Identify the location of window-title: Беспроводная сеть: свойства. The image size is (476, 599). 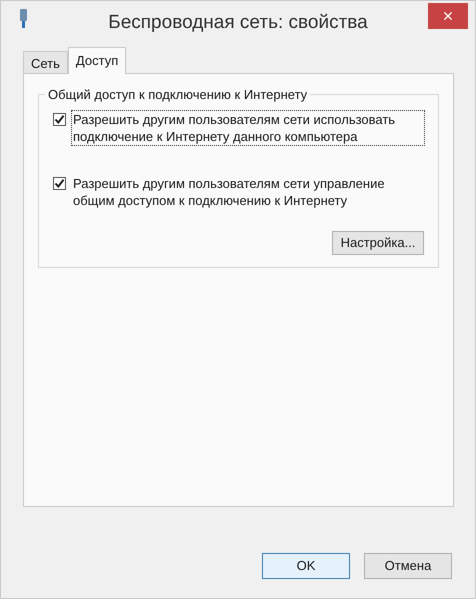
(238, 22).